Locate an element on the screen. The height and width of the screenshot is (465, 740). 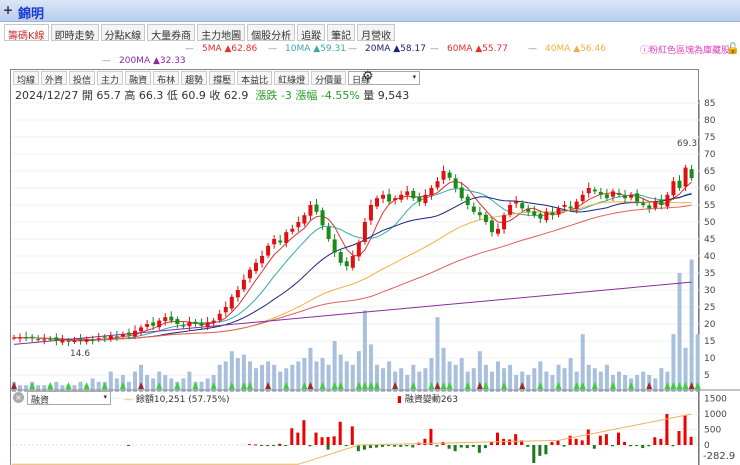
price-tick: 55 is located at coordinates (709, 206).